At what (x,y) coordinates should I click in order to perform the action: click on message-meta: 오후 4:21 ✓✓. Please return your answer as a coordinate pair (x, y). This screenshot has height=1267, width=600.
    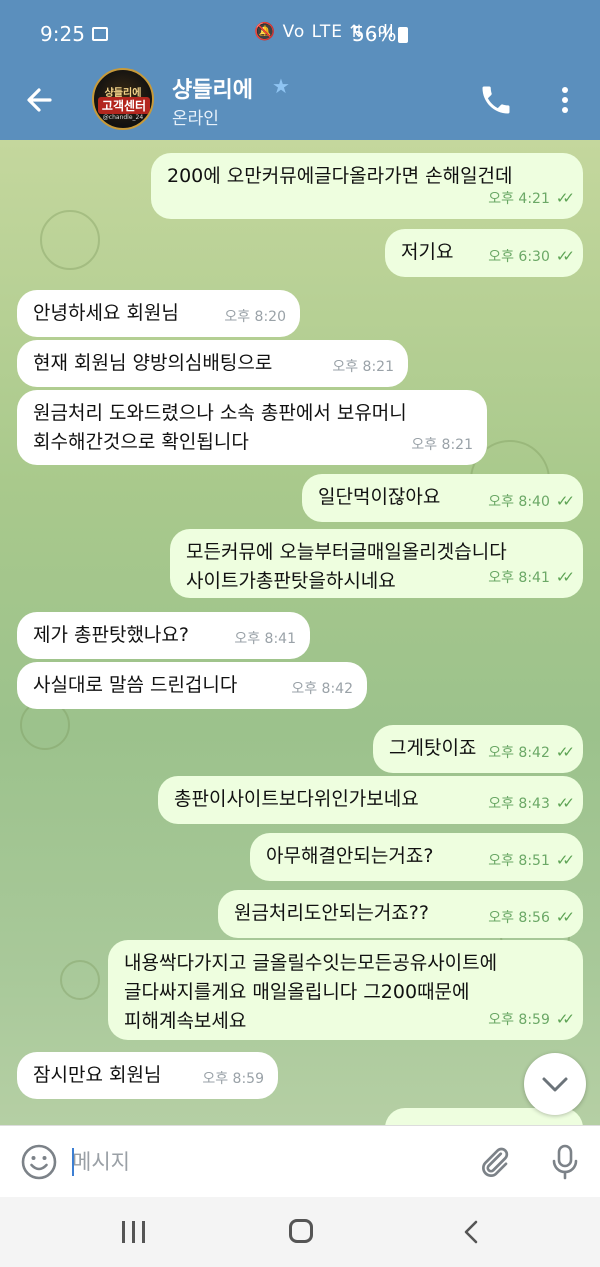
    Looking at the image, I should click on (531, 199).